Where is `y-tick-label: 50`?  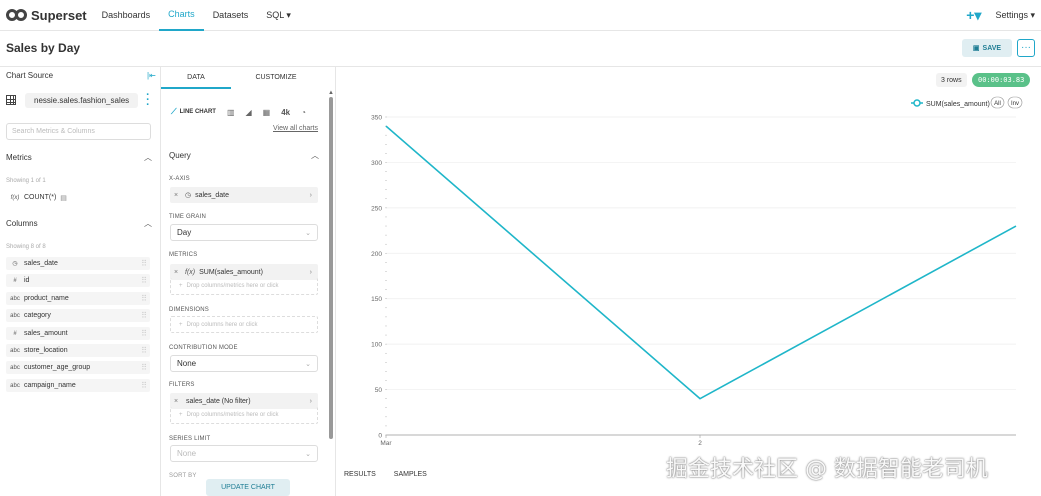 y-tick-label: 50 is located at coordinates (379, 390).